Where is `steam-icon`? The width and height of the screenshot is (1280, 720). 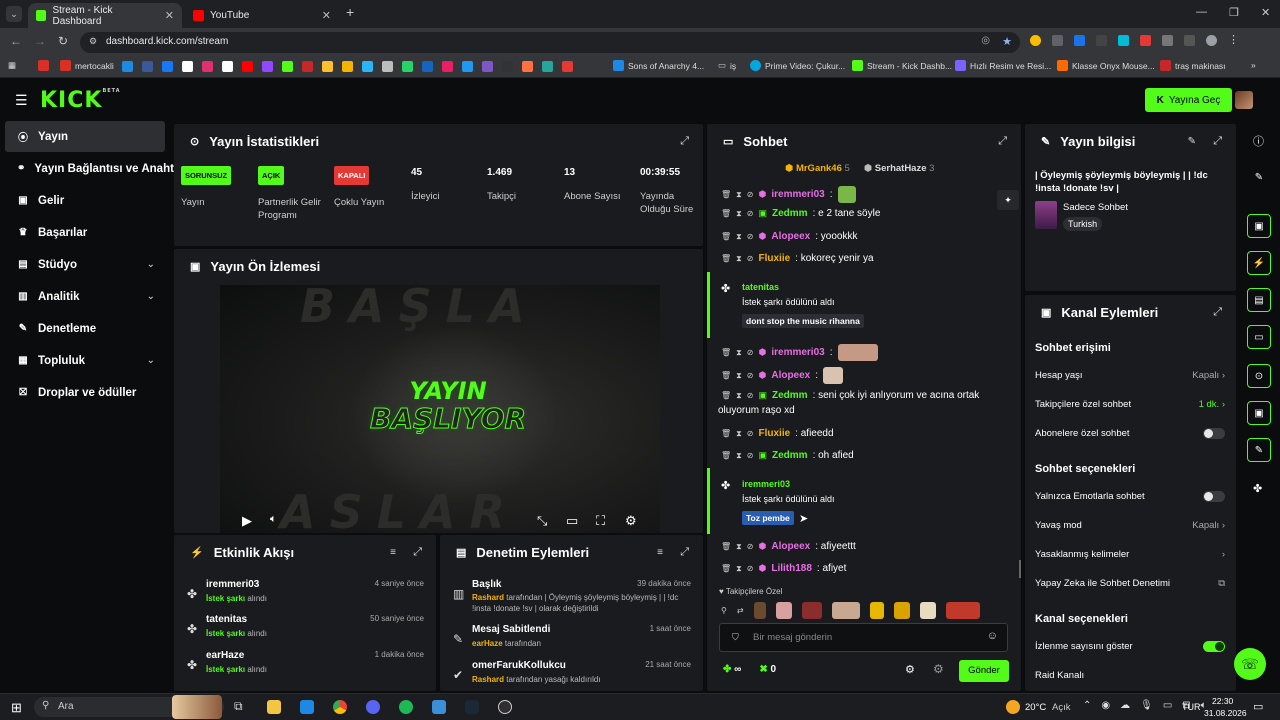 steam-icon is located at coordinates (472, 707).